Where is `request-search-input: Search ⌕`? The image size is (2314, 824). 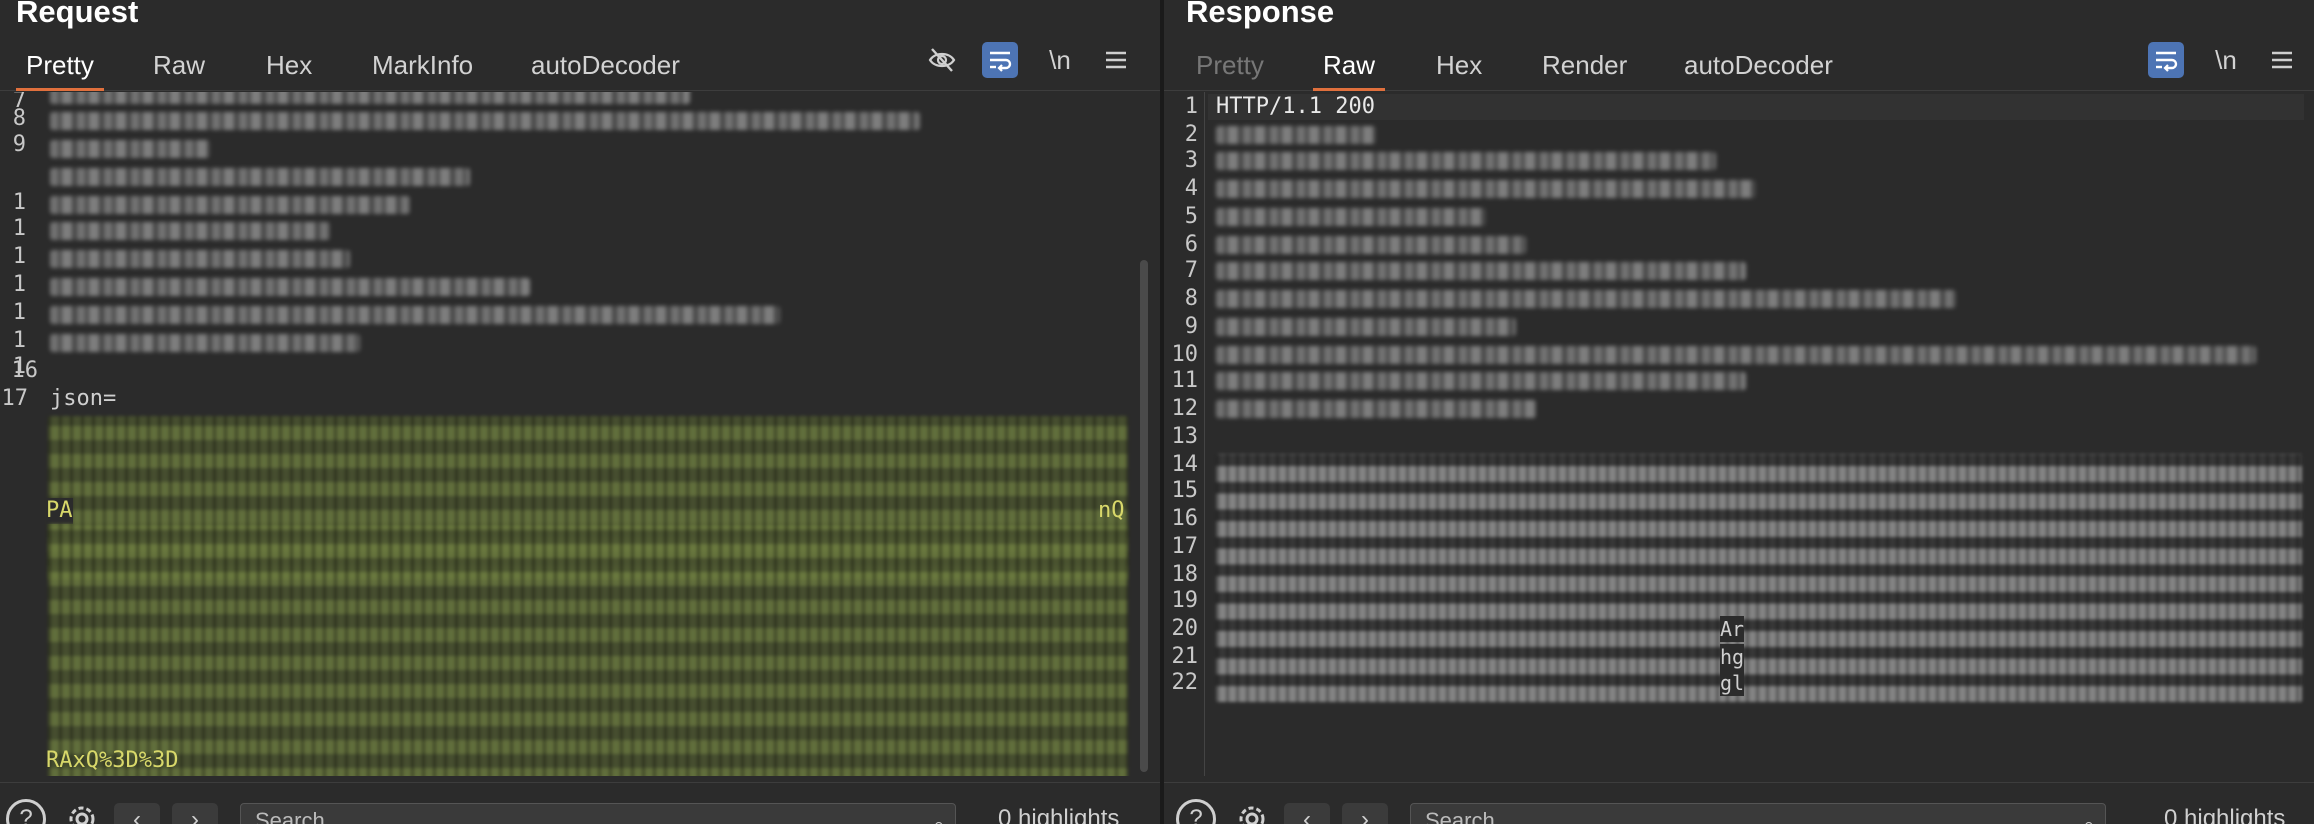
request-search-input: Search ⌕ is located at coordinates (598, 813).